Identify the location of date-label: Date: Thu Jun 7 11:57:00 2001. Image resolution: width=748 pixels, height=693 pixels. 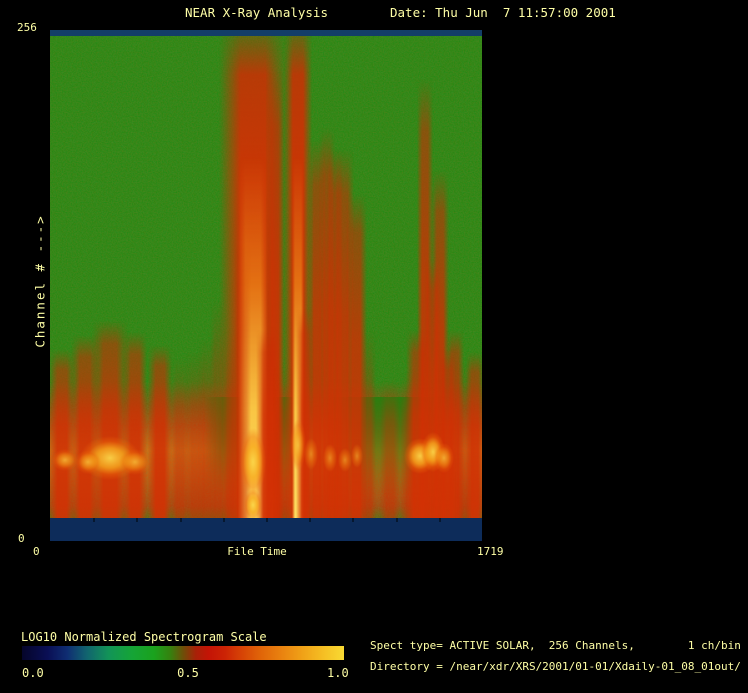
(503, 12).